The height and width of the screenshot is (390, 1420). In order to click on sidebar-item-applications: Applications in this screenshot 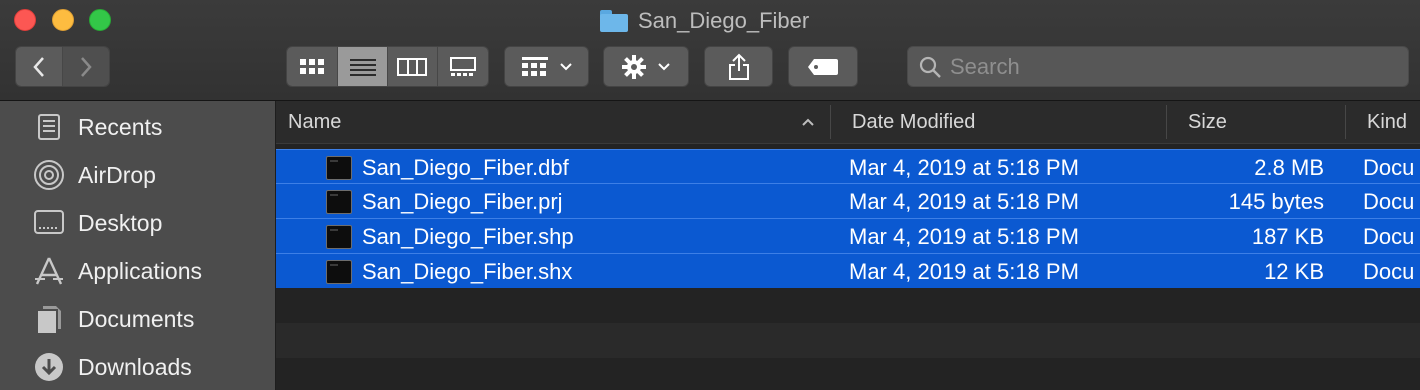, I will do `click(137, 271)`.